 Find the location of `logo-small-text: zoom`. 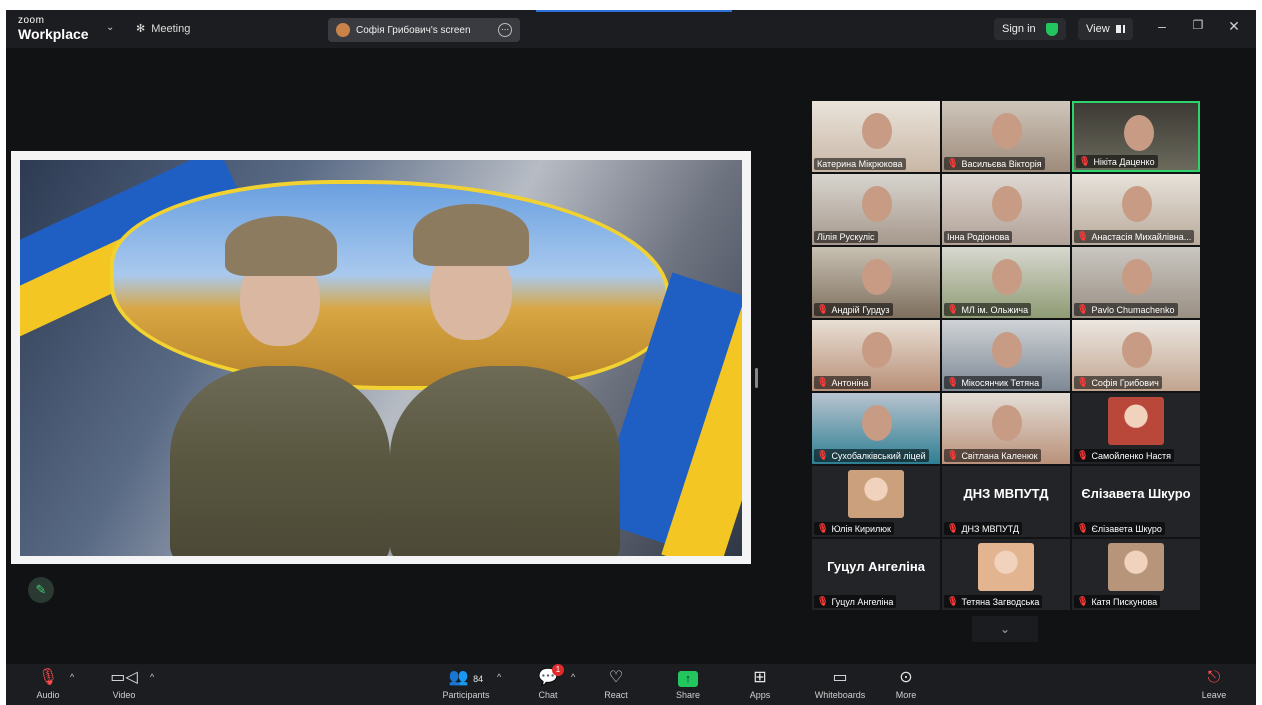

logo-small-text: zoom is located at coordinates (31, 20).